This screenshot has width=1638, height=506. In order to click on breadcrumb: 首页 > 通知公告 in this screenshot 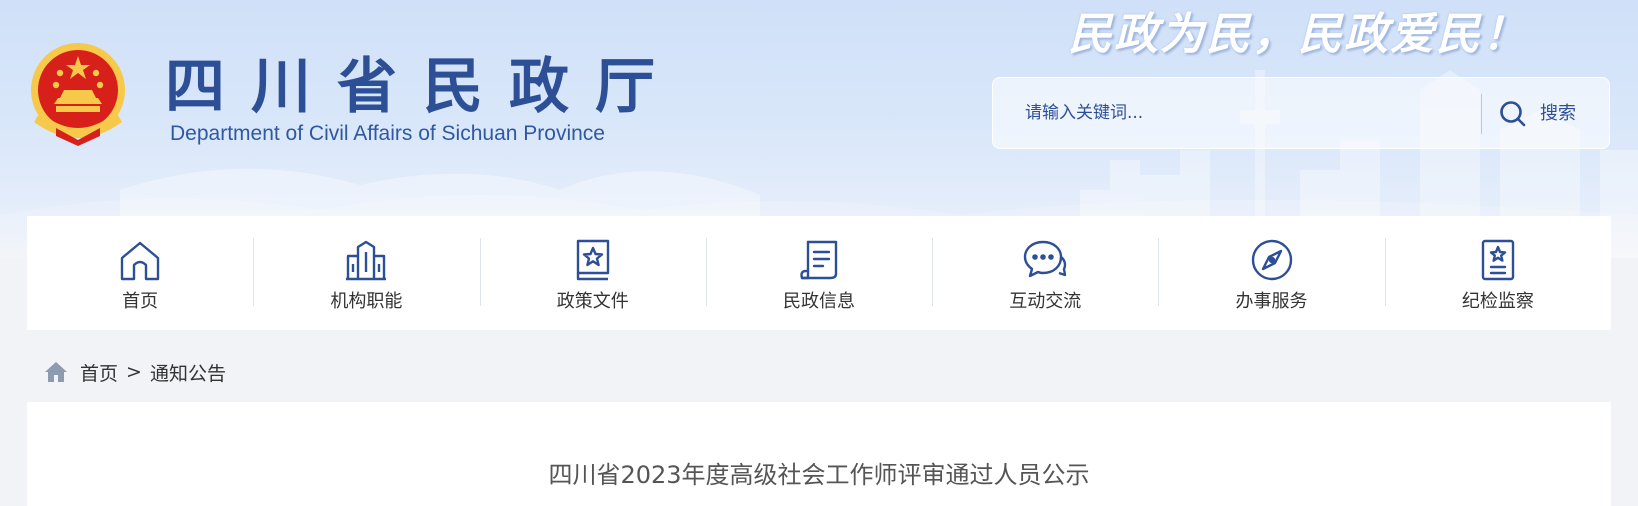, I will do `click(135, 372)`.